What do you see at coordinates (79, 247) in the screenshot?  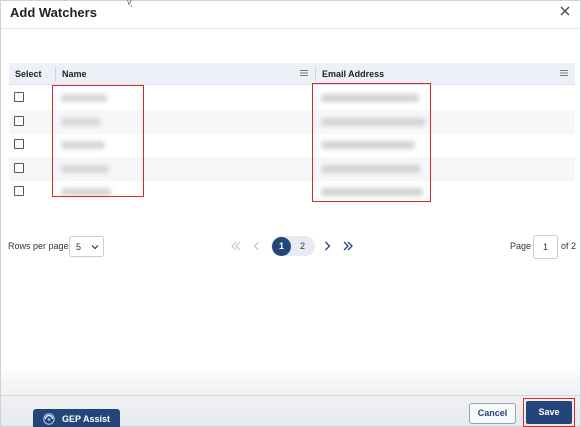 I see `rows-per-page-value: 5` at bounding box center [79, 247].